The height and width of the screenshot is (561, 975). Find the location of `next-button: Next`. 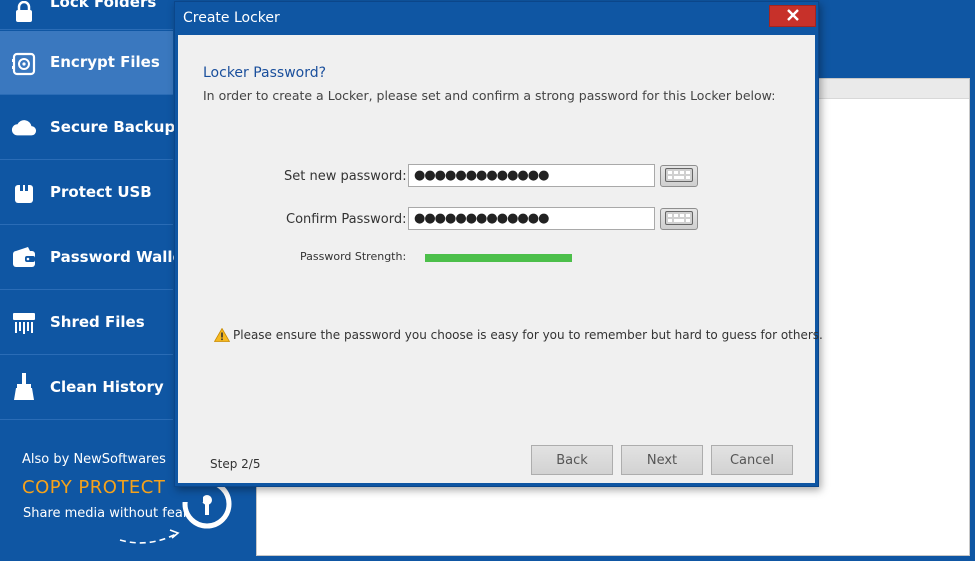

next-button: Next is located at coordinates (662, 460).